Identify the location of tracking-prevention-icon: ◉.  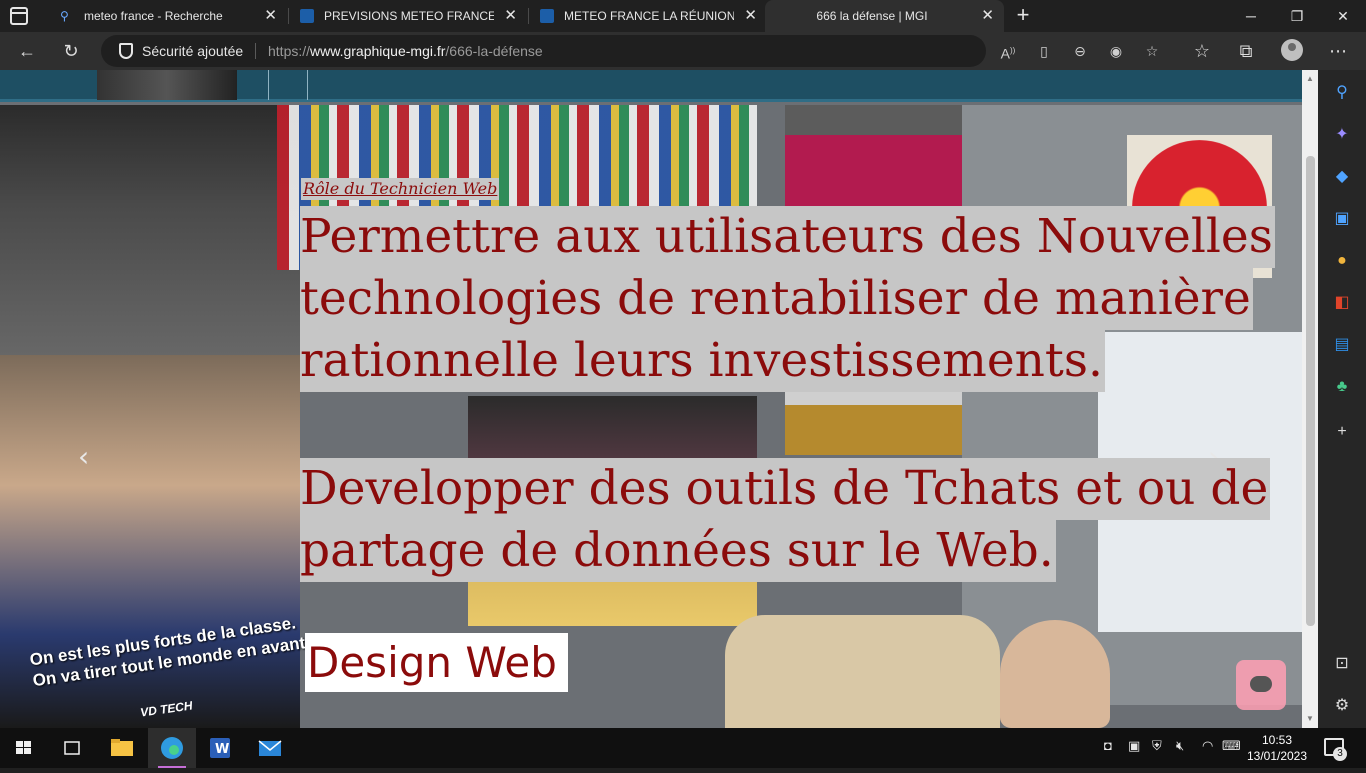
(1116, 51).